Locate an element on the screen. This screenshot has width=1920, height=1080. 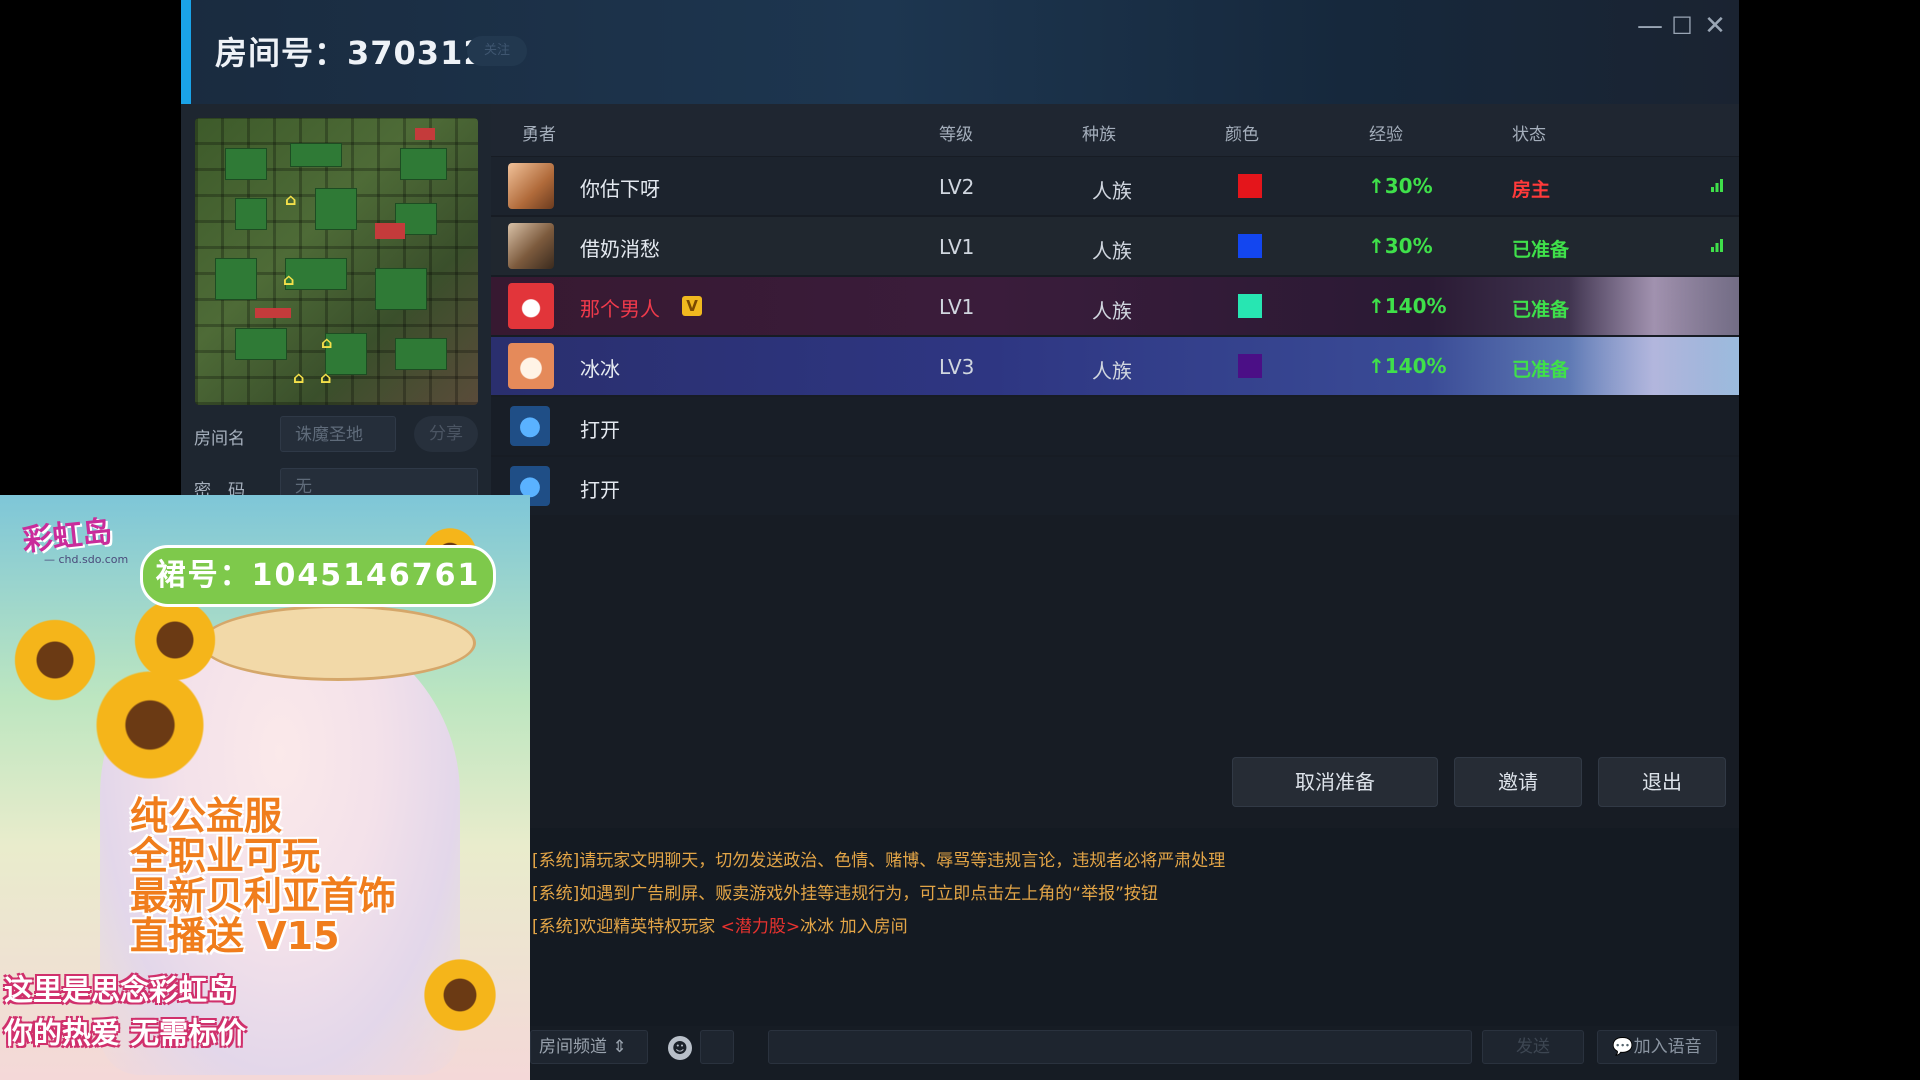
chat-line-welcome: [系统]欢迎精英特权玩家 <潜力股>冰冰 加入房间 is located at coordinates (720, 927).